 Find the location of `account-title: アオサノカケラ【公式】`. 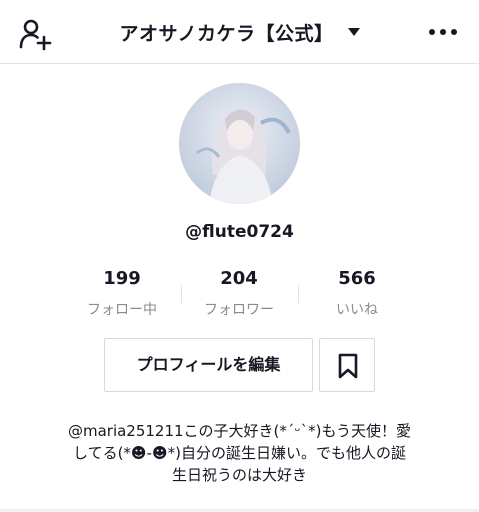

account-title: アオサノカケラ【公式】 is located at coordinates (226, 32).